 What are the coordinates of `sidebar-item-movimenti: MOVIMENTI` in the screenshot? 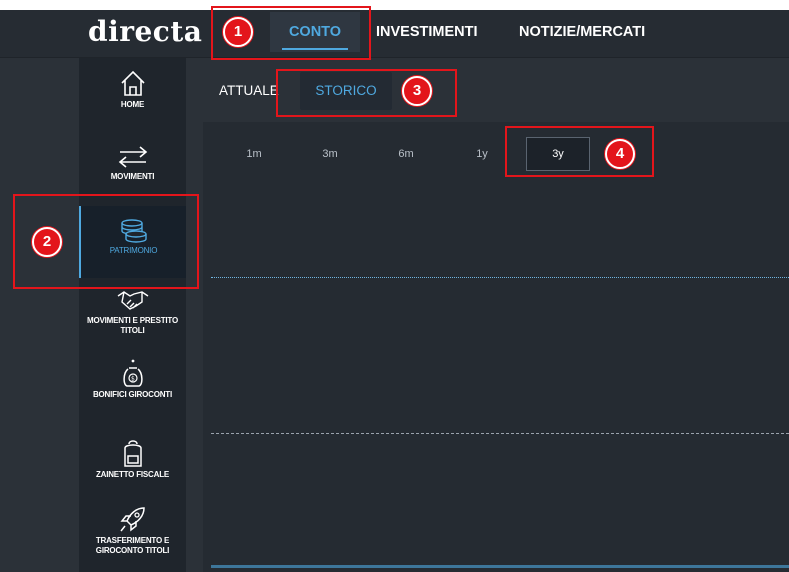 It's located at (132, 167).